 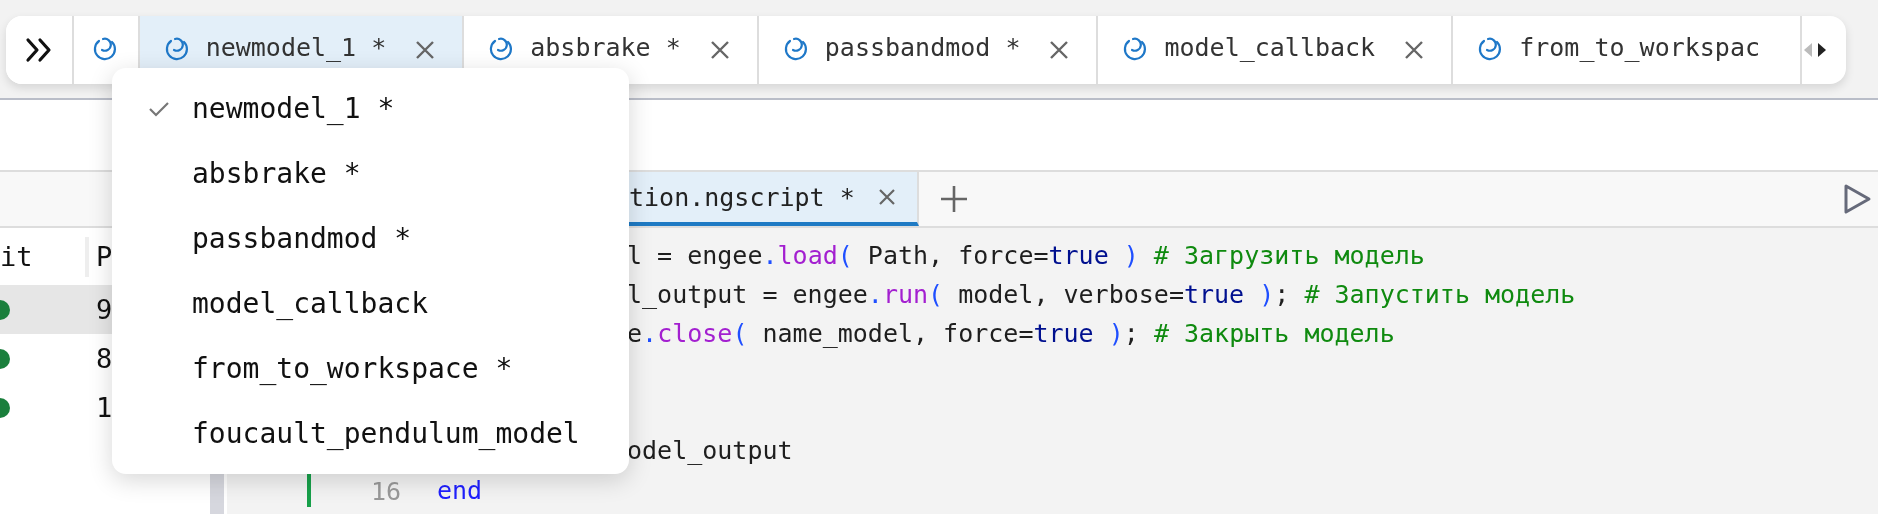 I want to click on tab-label: newmodel_1 *, so click(x=296, y=48).